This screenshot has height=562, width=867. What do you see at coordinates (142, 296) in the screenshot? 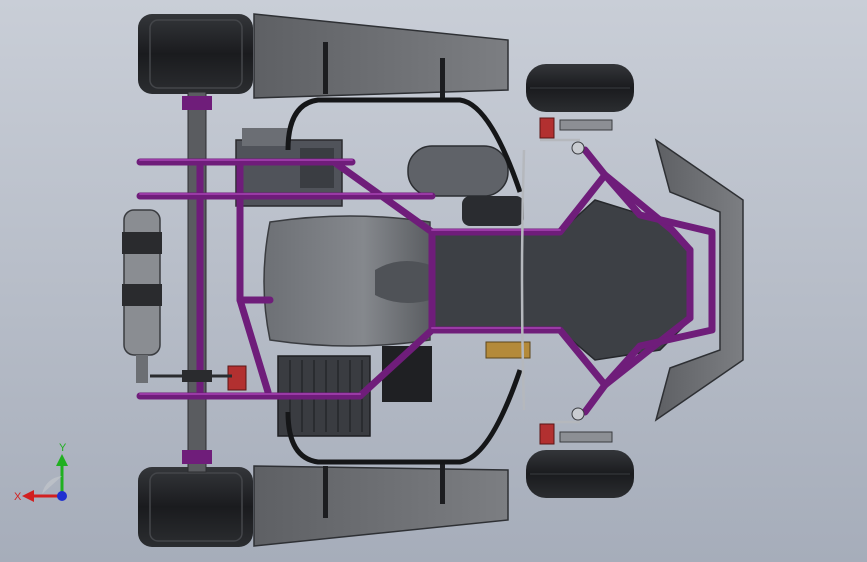
I see `exhaust-muffler` at bounding box center [142, 296].